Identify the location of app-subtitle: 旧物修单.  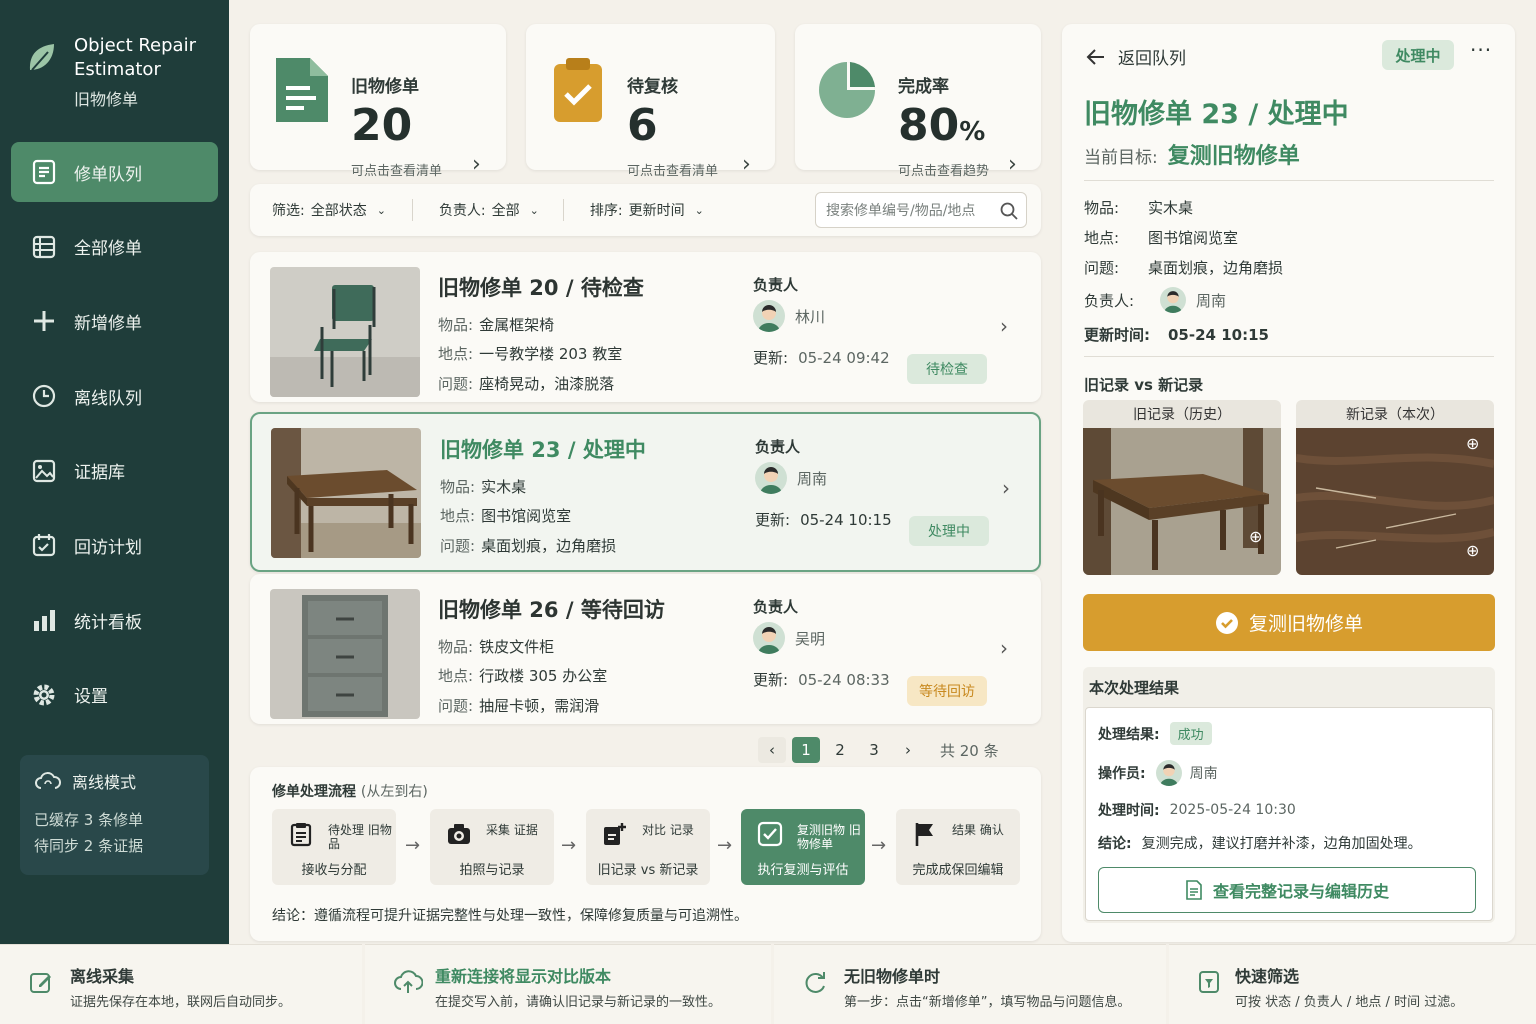
(106, 99).